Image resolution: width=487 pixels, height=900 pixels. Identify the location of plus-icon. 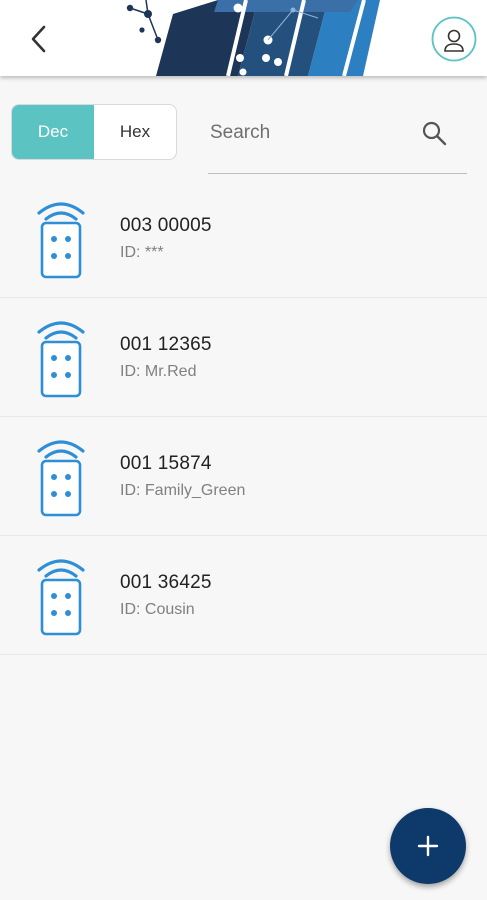
(428, 846).